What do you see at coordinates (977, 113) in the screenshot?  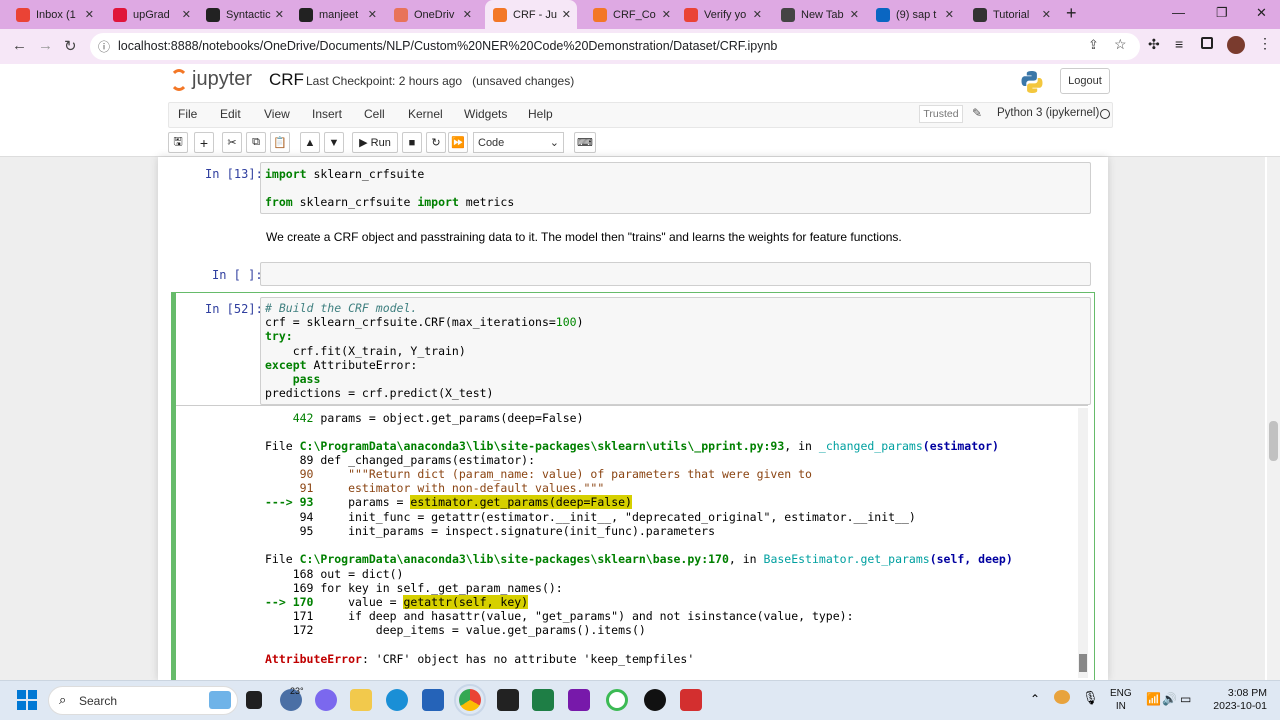 I see `edit-pencil-icon: ✎` at bounding box center [977, 113].